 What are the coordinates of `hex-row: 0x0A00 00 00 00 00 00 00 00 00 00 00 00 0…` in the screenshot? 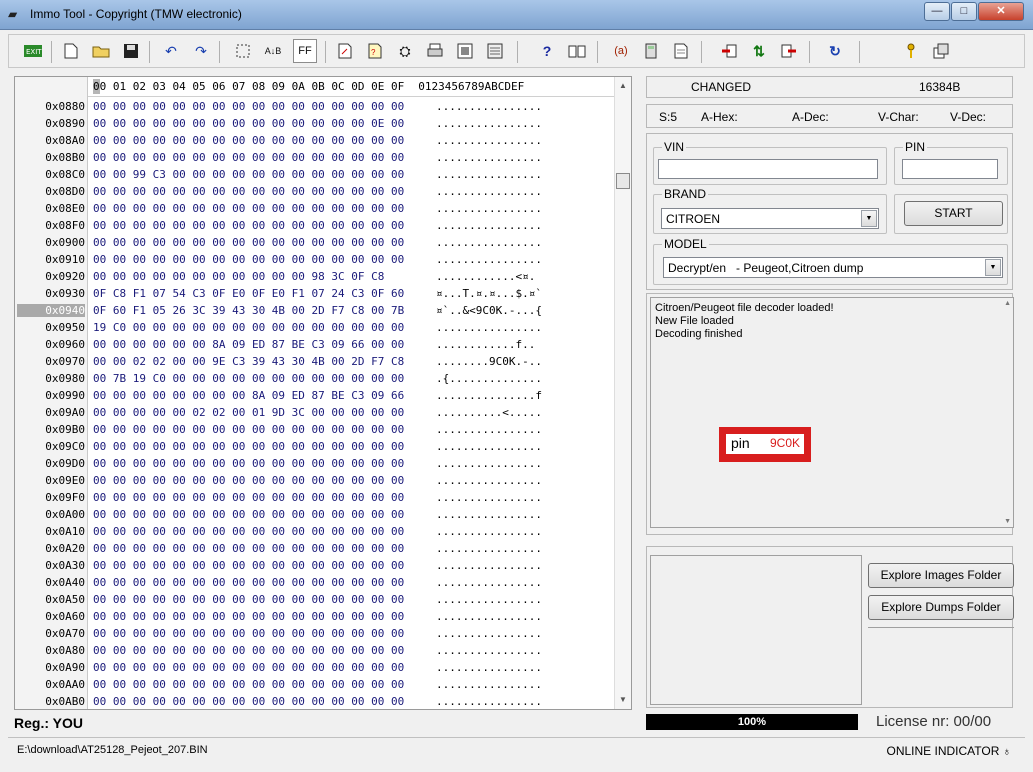 It's located at (315, 514).